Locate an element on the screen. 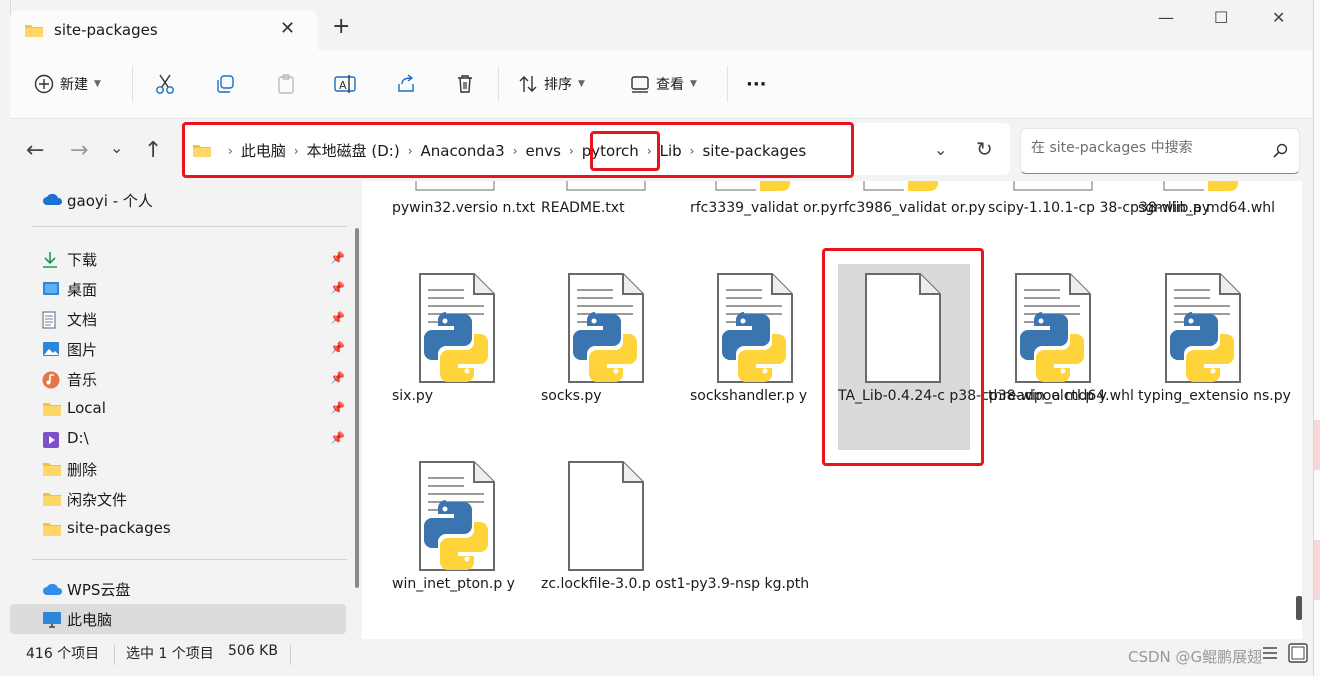 This screenshot has height=676, width=1320. sidebar-item-label: 图片 is located at coordinates (82, 350).